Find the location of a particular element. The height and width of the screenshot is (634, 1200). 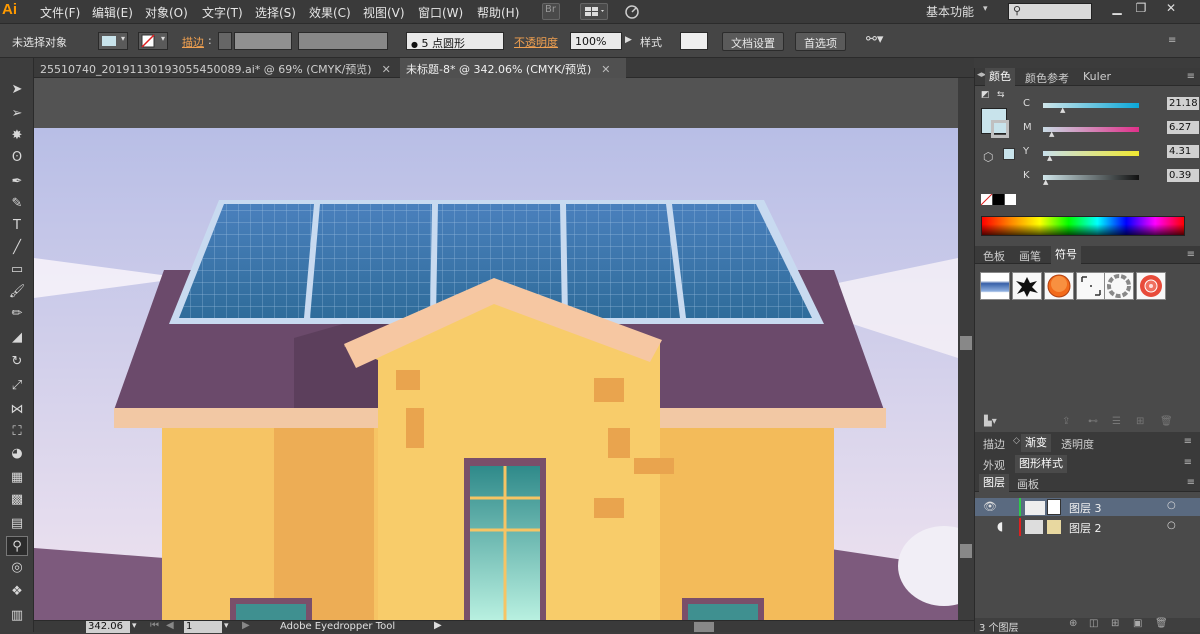

bridge-icon: Br is located at coordinates (551, 11).